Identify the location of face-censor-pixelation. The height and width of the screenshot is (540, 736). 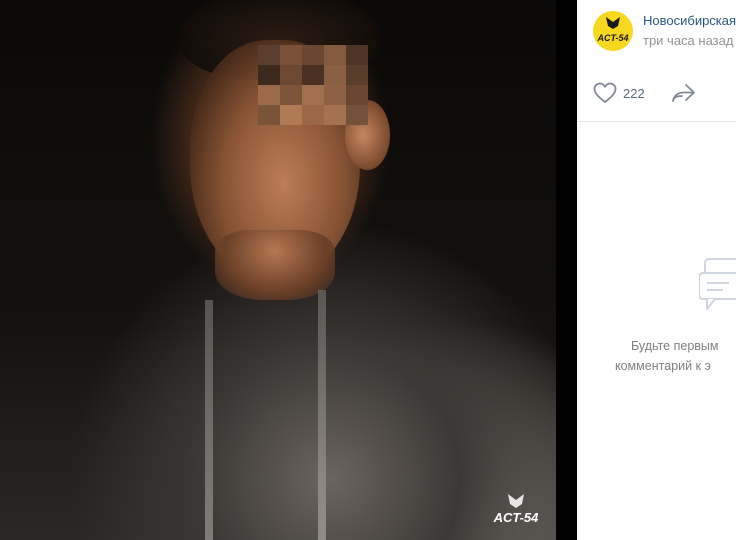
(313, 85).